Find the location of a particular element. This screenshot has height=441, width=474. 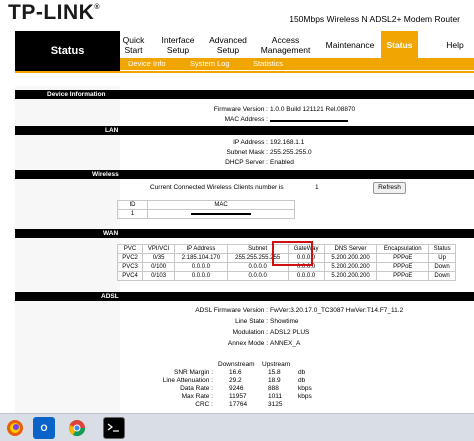

tp-link-logo: TP-LINK® is located at coordinates (54, 12).